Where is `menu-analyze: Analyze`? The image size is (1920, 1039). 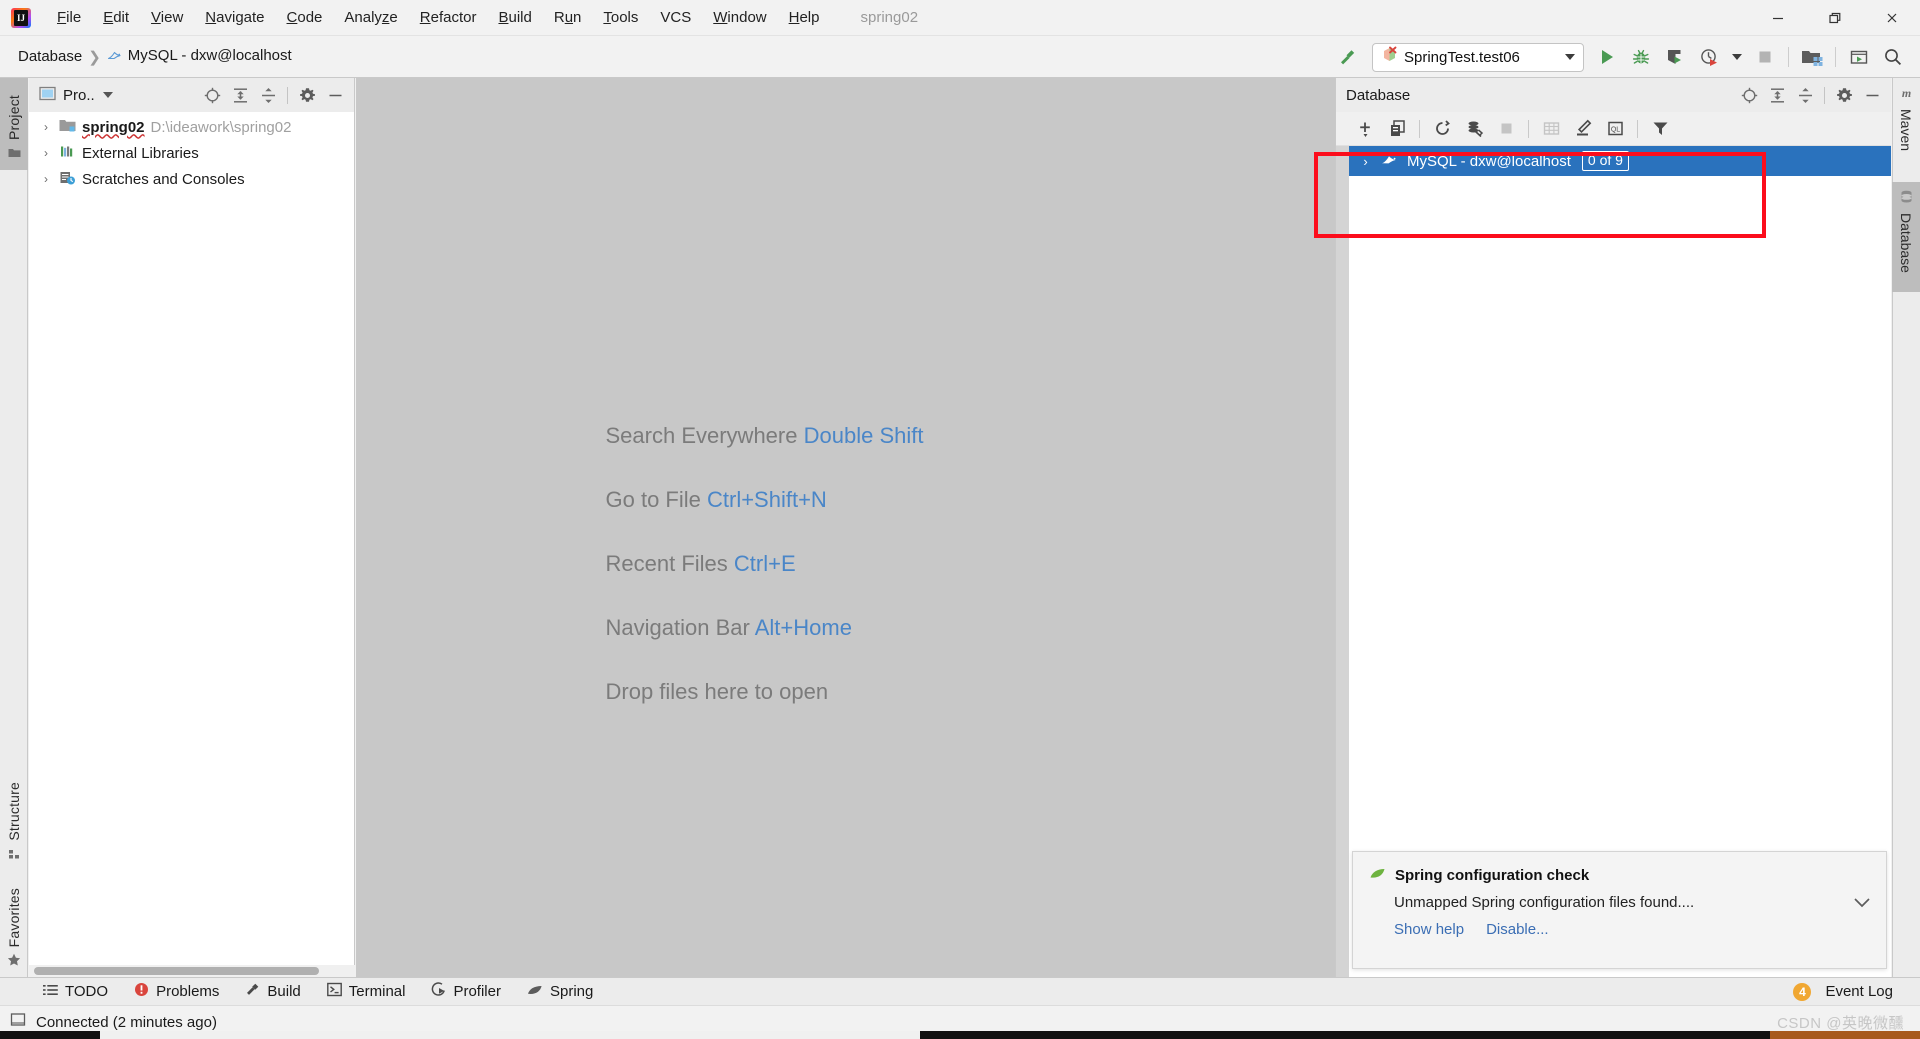
menu-analyze: Analyze is located at coordinates (370, 18).